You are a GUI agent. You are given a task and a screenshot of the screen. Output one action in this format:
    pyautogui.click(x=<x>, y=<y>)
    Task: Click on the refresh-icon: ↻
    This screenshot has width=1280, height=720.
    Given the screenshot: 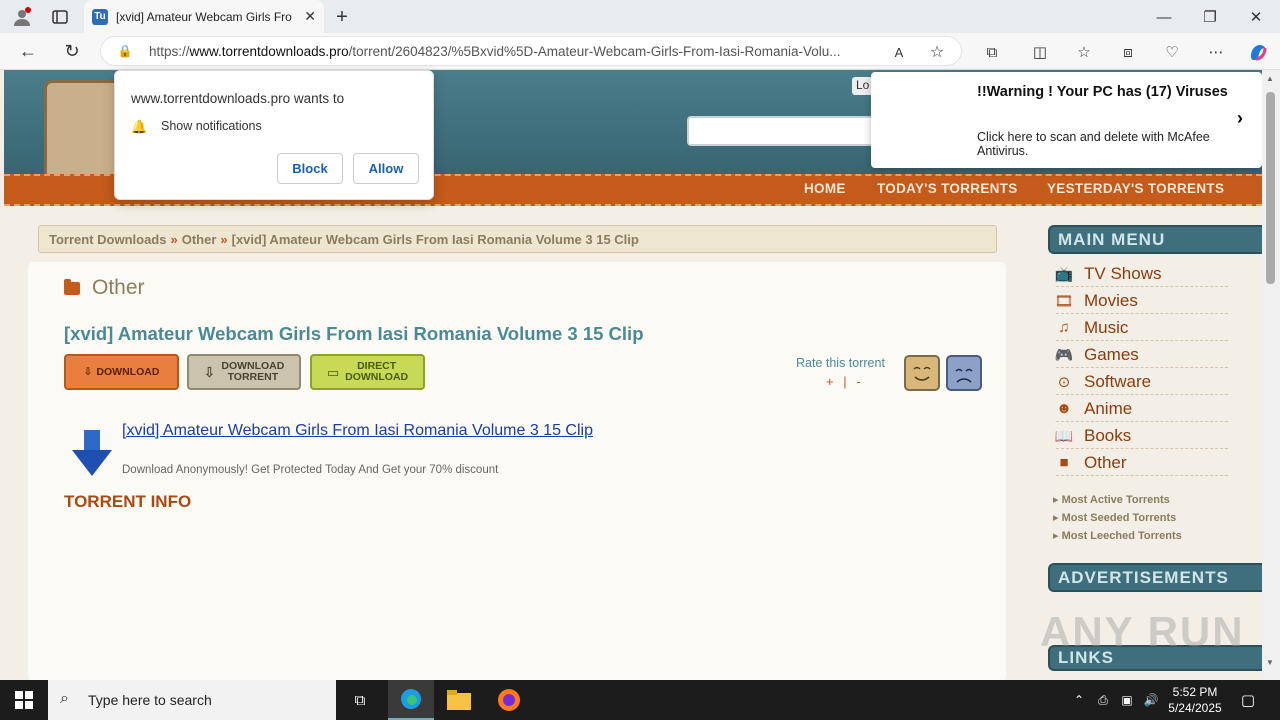 What is the action you would take?
    pyautogui.click(x=72, y=51)
    